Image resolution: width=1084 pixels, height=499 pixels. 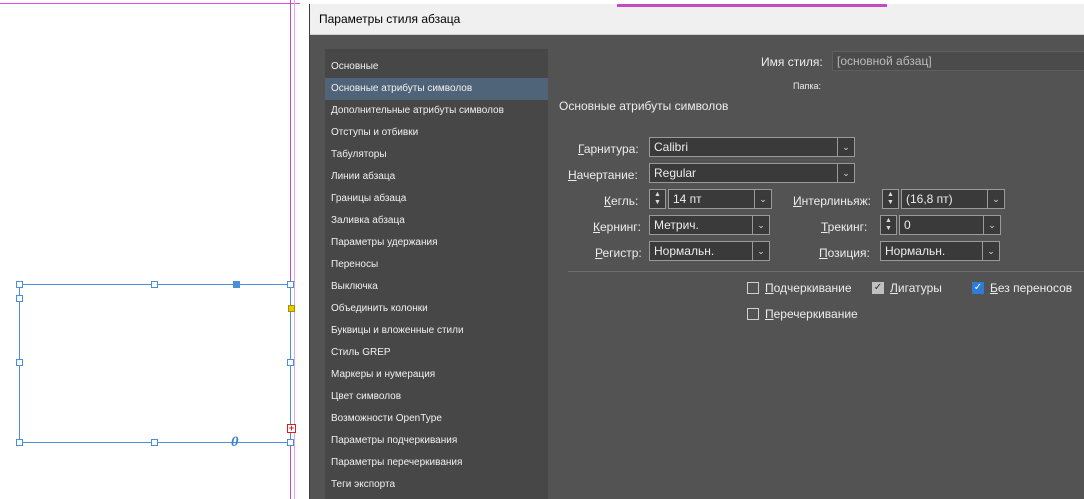 I want to click on case-dropdown: Нормальн. ⌄, so click(x=709, y=251).